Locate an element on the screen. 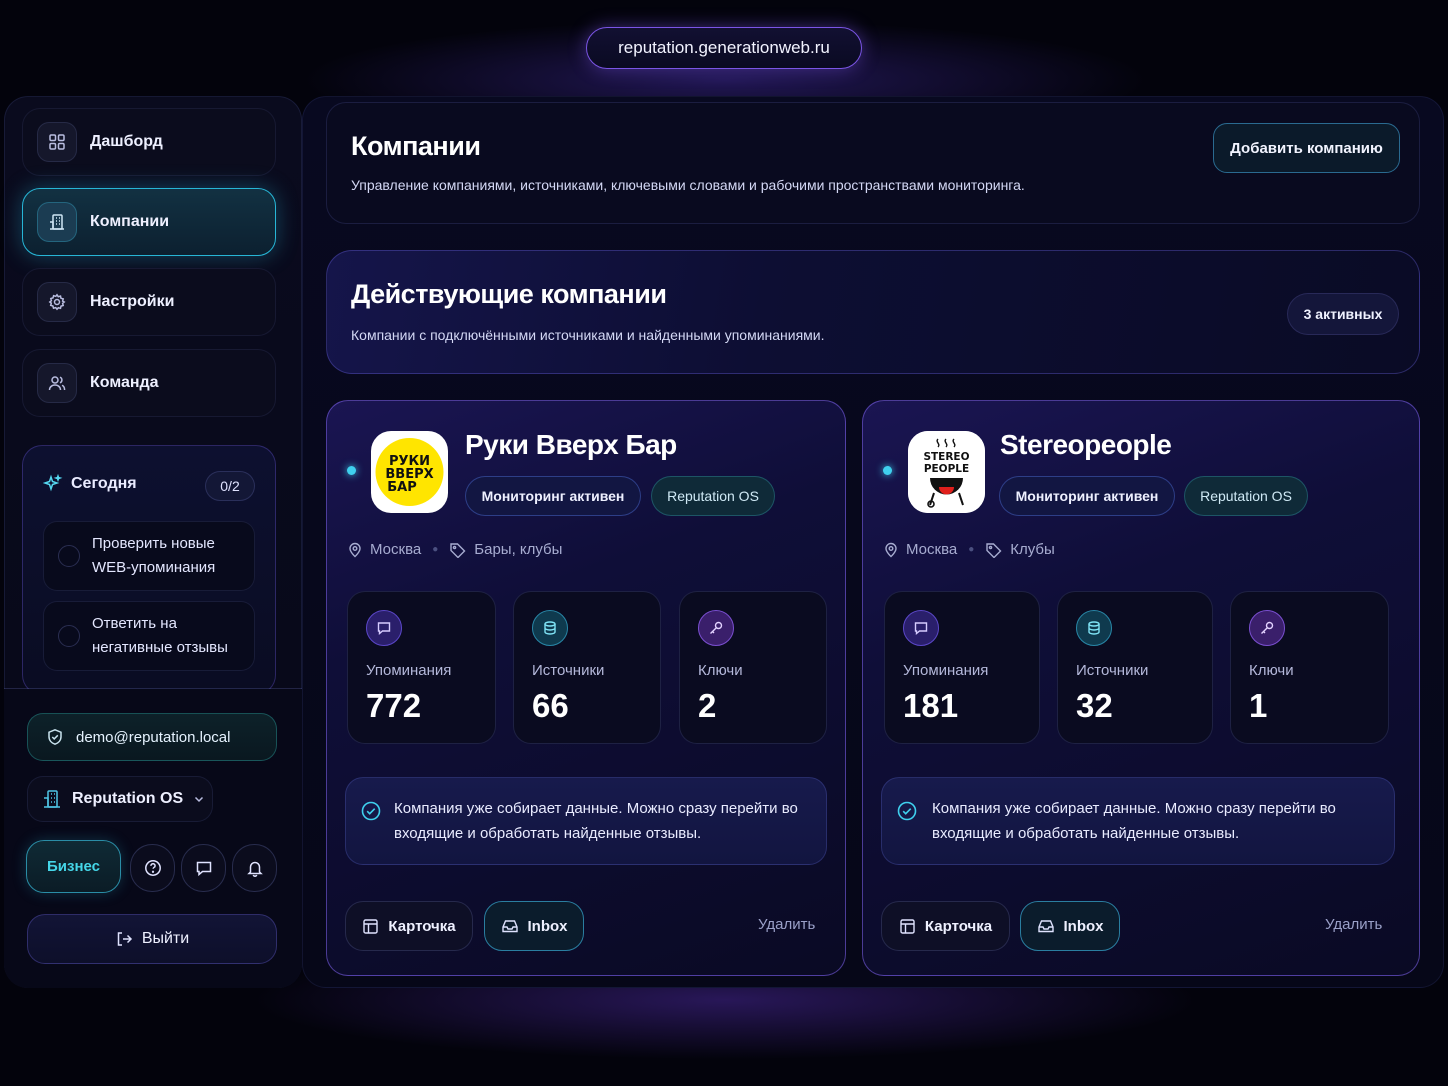 The height and width of the screenshot is (1086, 1448). sidebar-item-dashboard: Дашборд is located at coordinates (149, 142).